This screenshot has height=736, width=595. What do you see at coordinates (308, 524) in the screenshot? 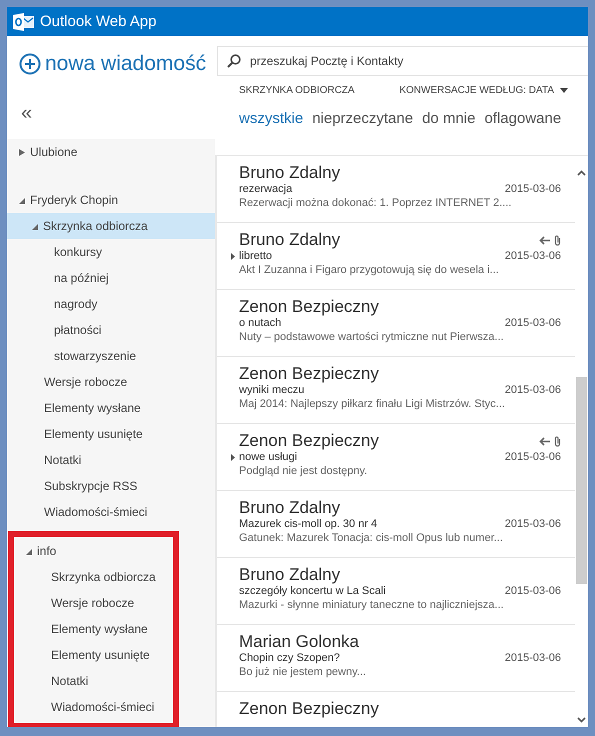
I see `message-subject: Mazurek cis-moll op. 30 nr 4` at bounding box center [308, 524].